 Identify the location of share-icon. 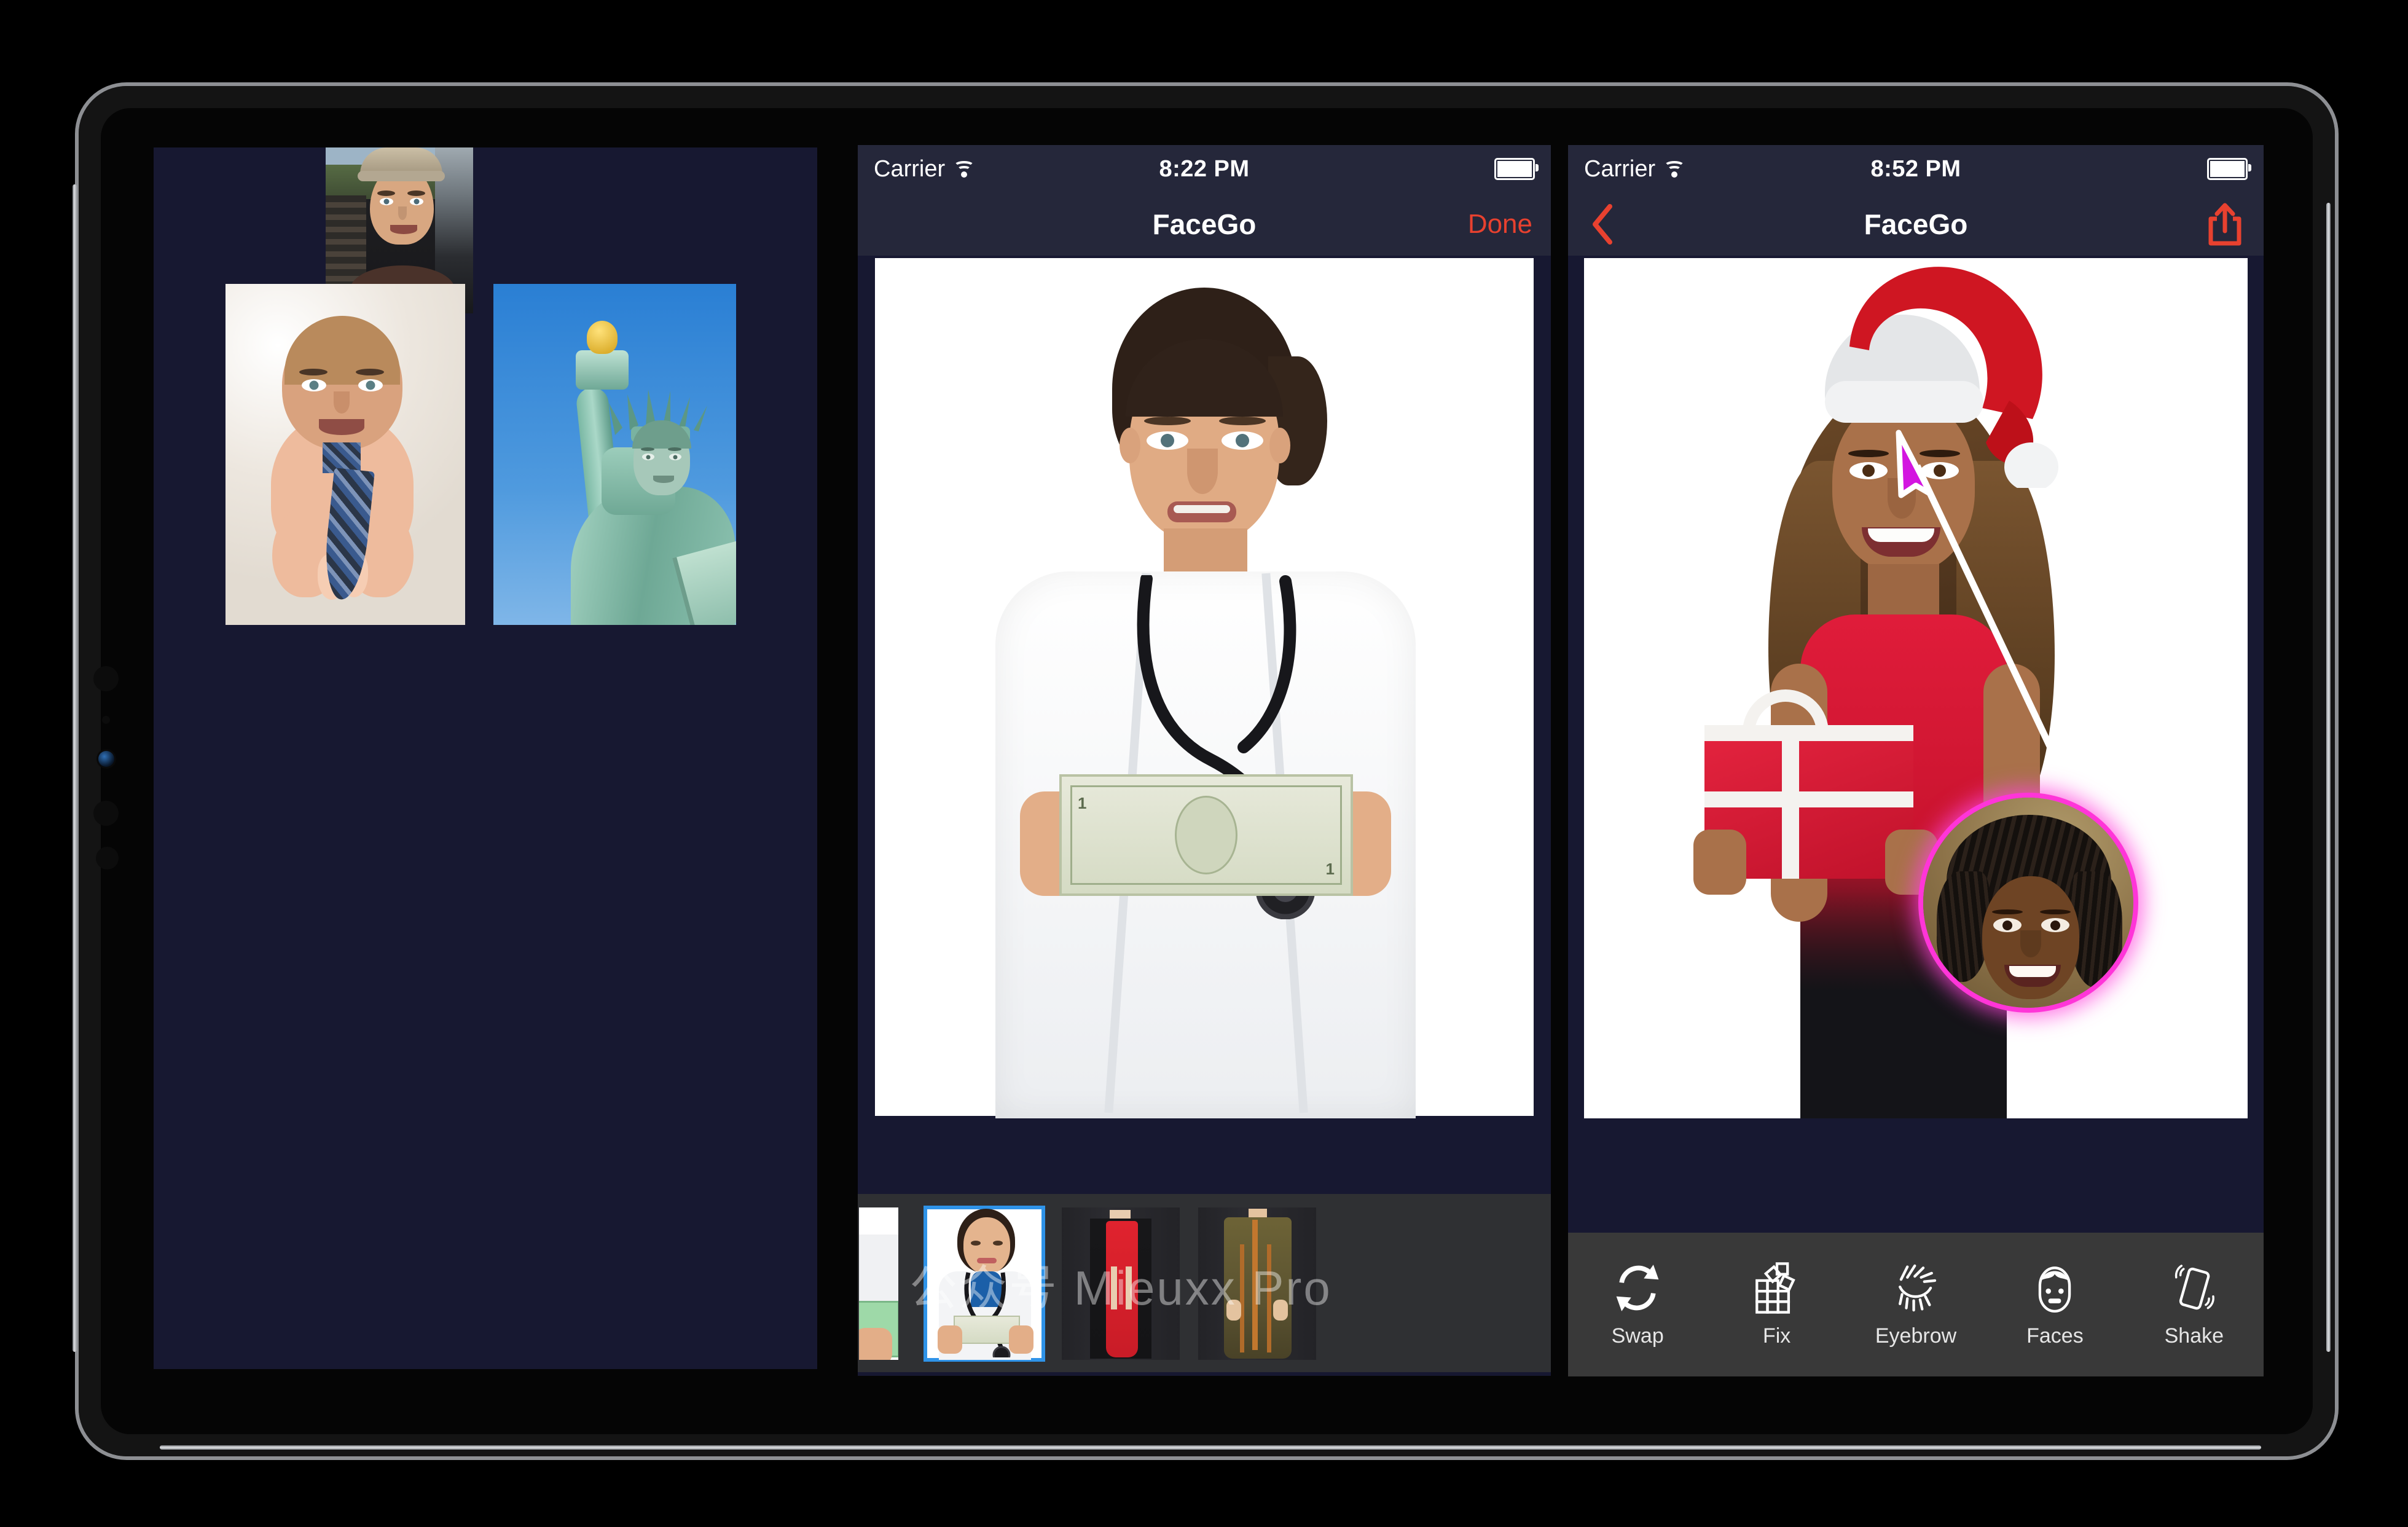
(2225, 224).